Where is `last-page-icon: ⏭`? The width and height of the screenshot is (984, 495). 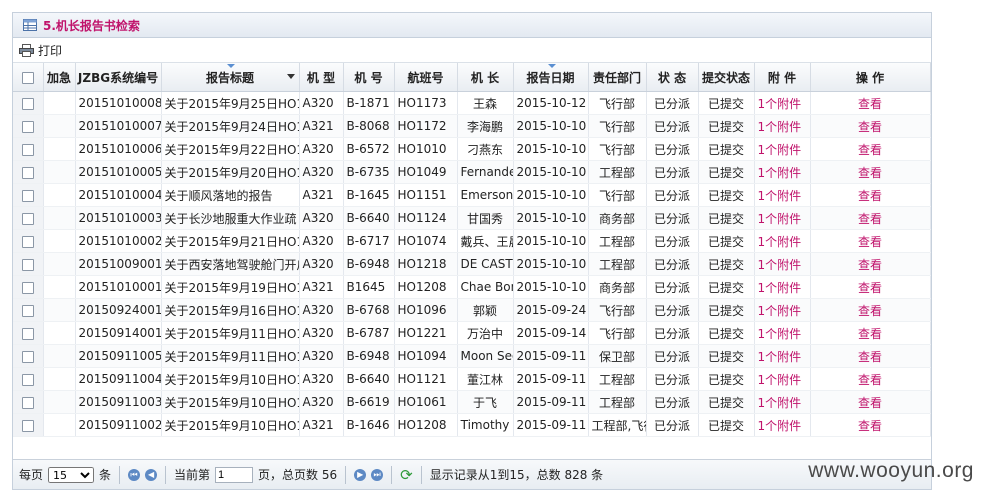
last-page-icon: ⏭ is located at coordinates (377, 474).